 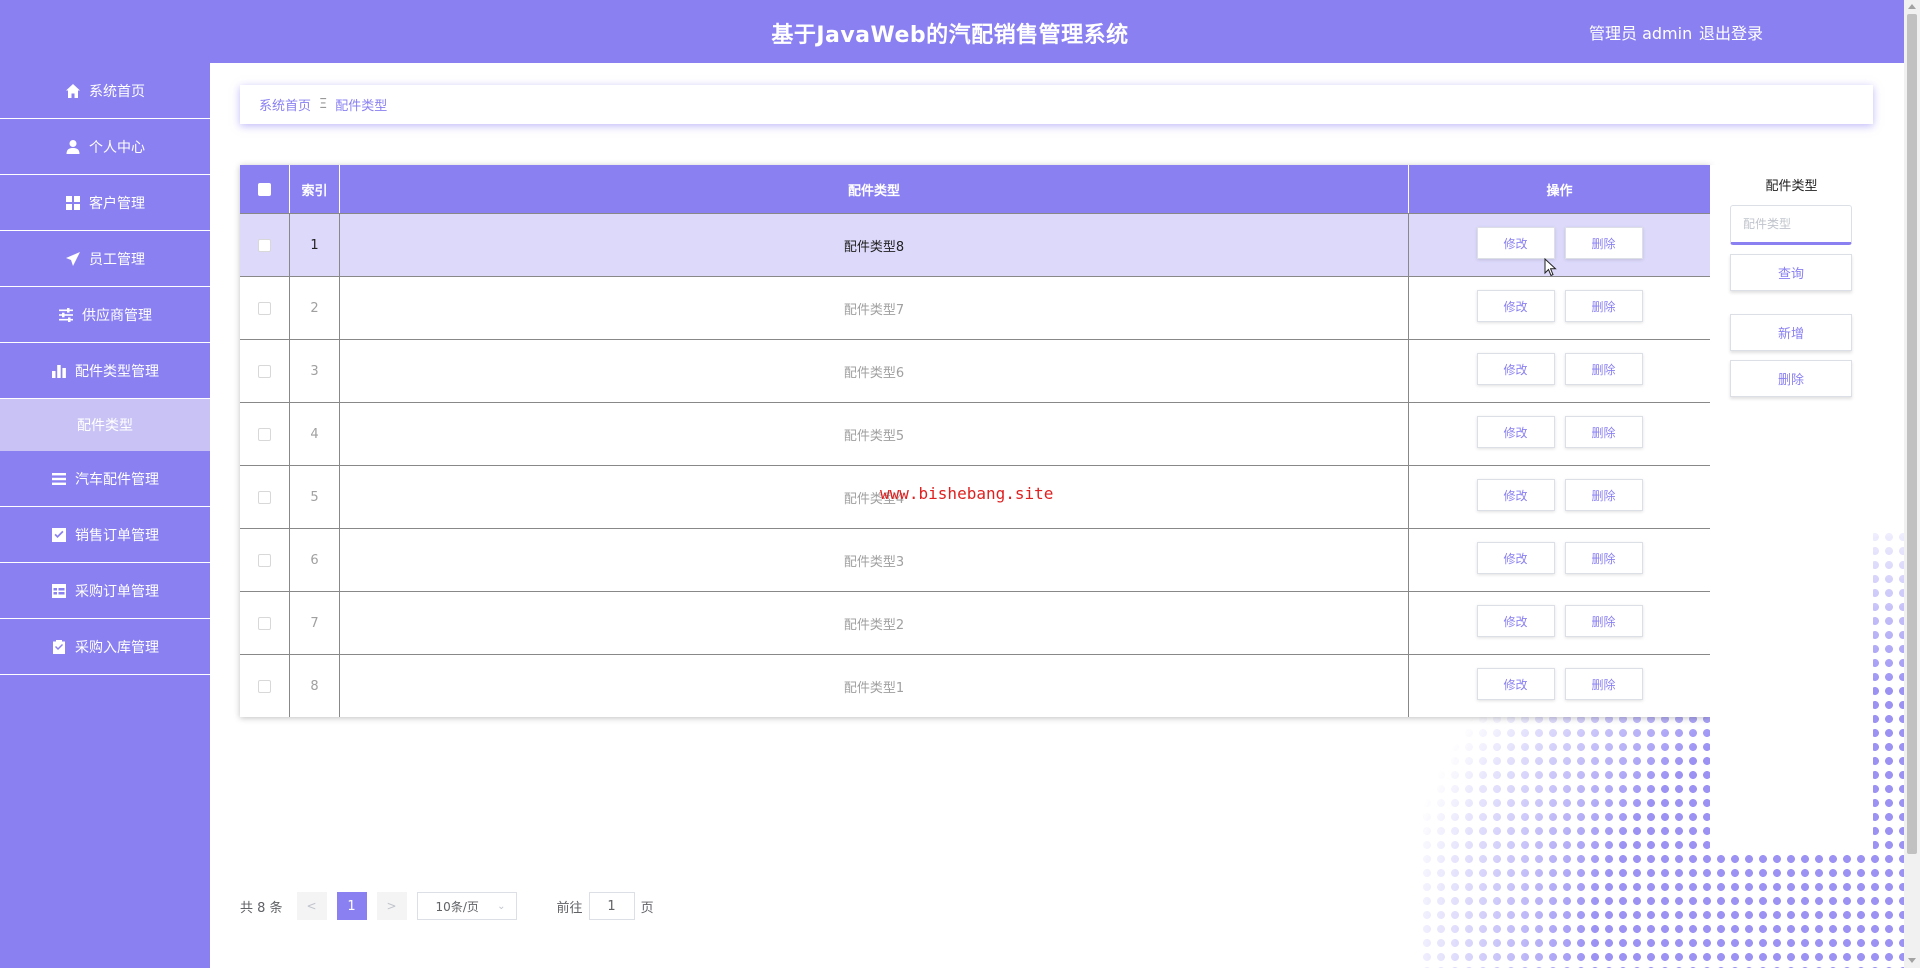 What do you see at coordinates (569, 908) in the screenshot?
I see `goto-prefix: 前往` at bounding box center [569, 908].